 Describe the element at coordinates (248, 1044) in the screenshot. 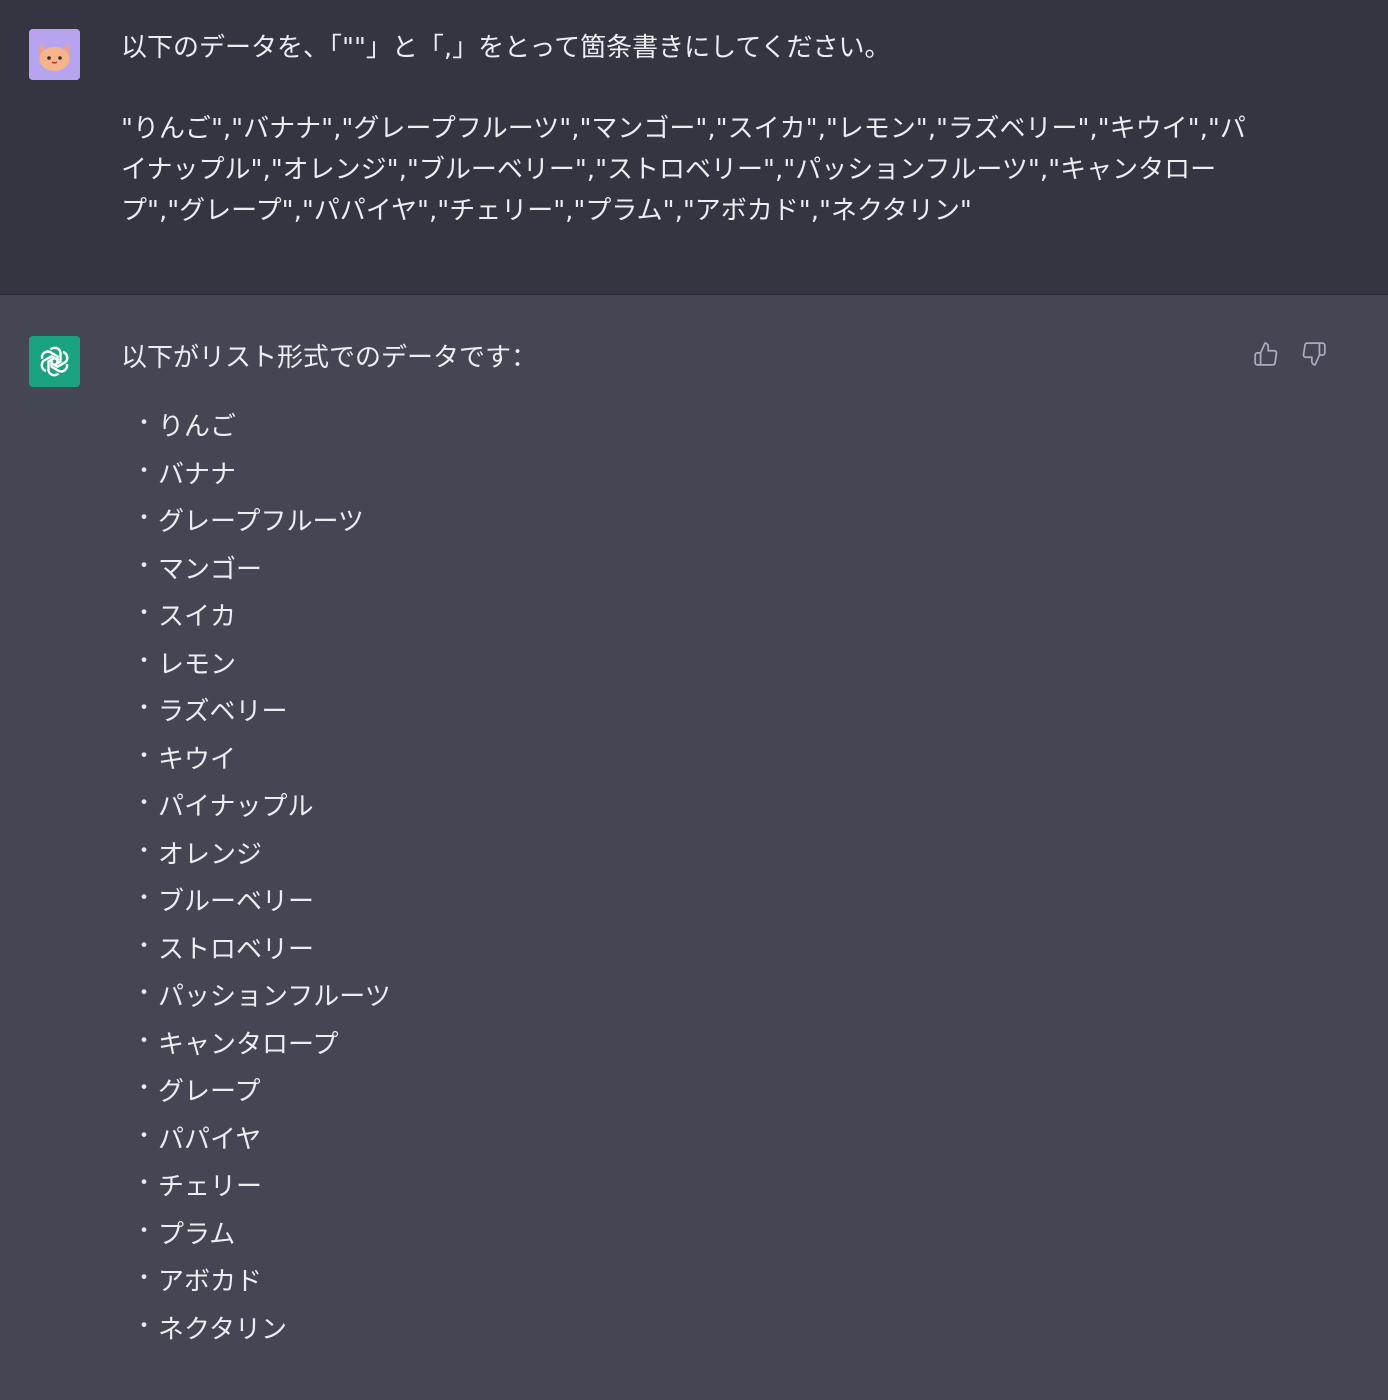

I see `list-item-label: キャンタロープ` at that location.